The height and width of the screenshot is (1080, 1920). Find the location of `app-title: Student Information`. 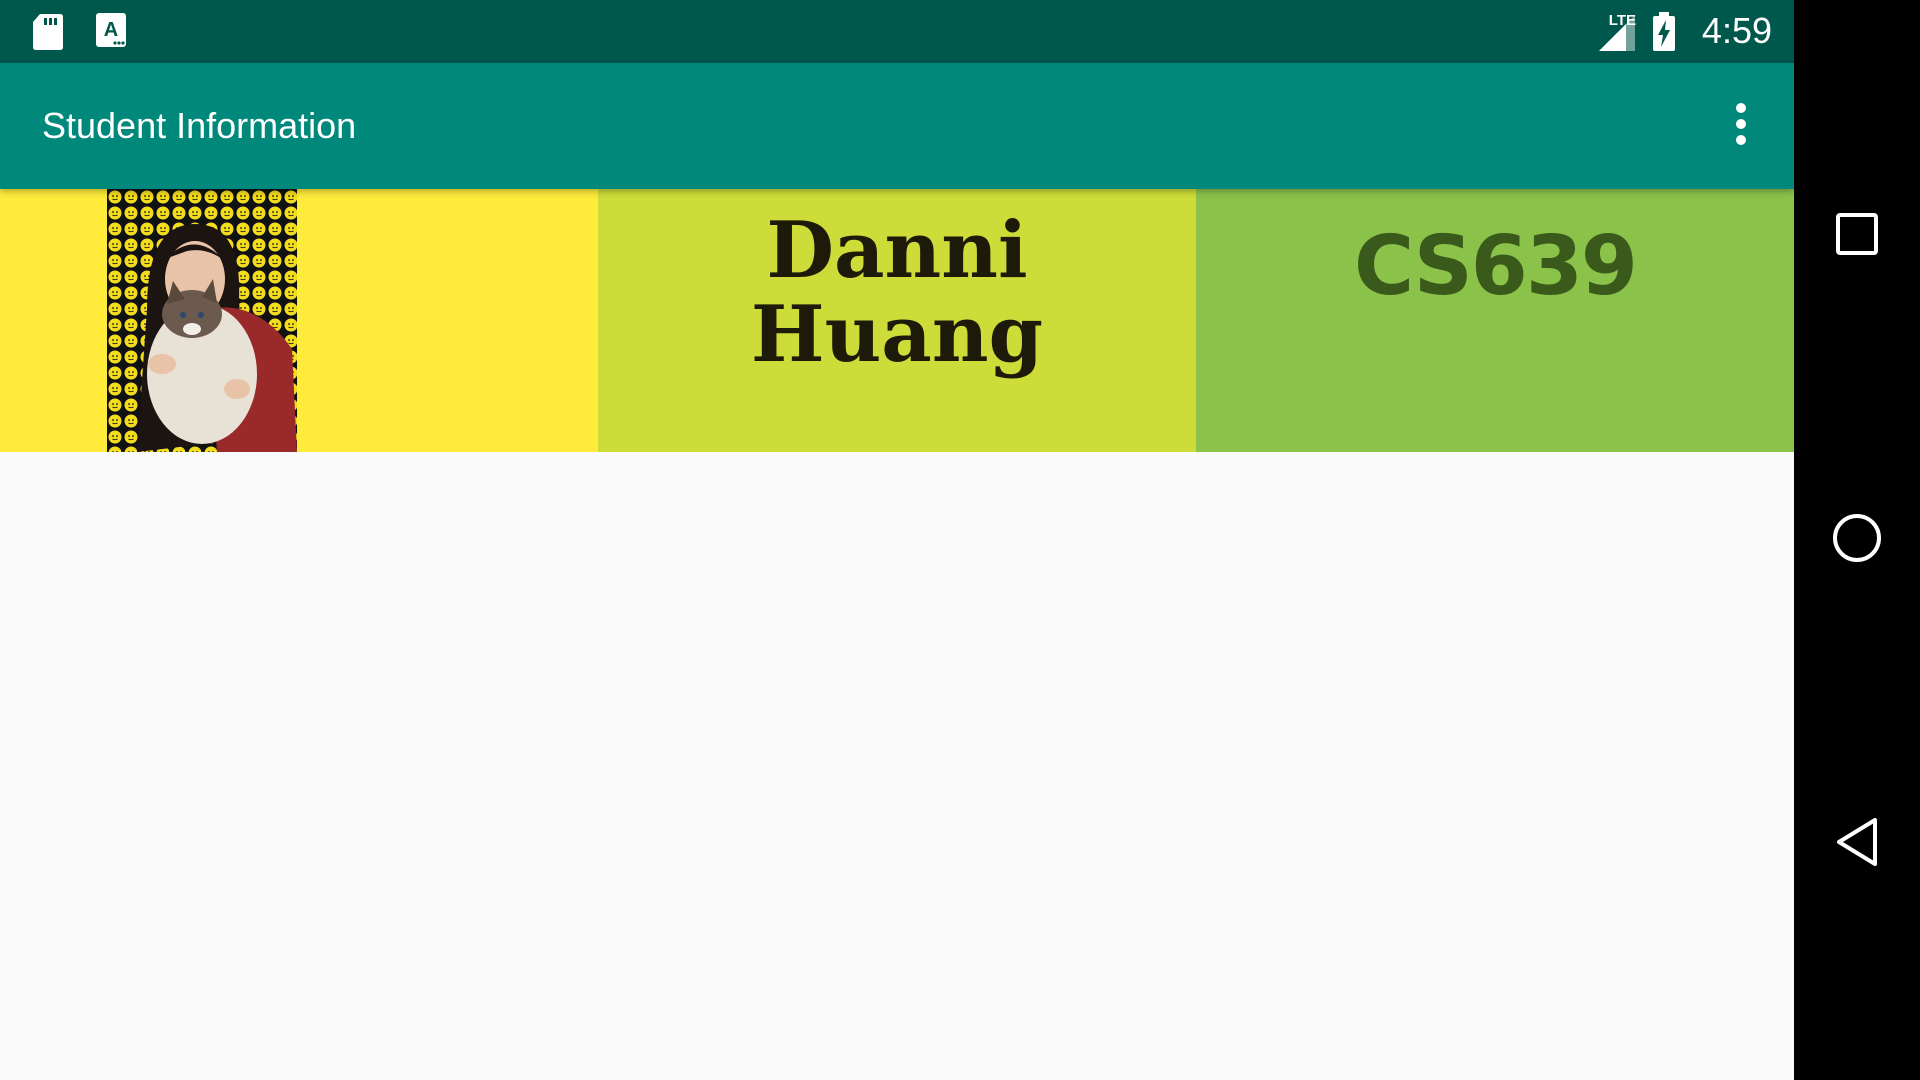

app-title: Student Information is located at coordinates (199, 125).